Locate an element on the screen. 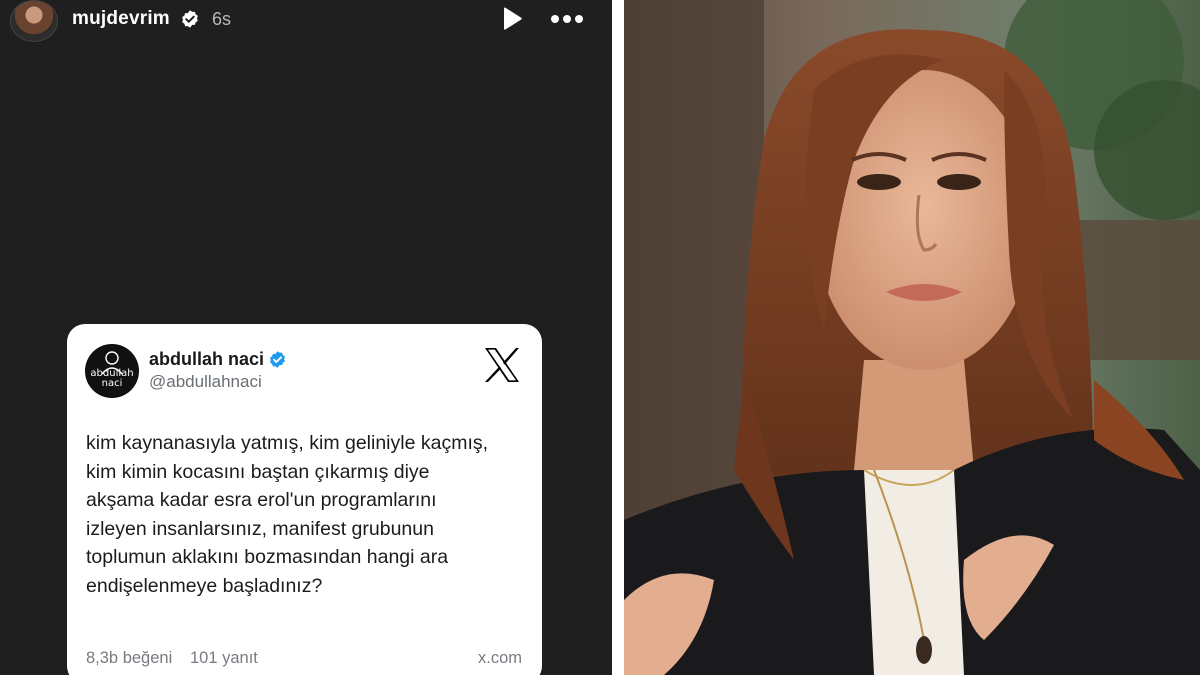 The width and height of the screenshot is (1200, 675). tweet-author-avatar: abdullah naci is located at coordinates (112, 371).